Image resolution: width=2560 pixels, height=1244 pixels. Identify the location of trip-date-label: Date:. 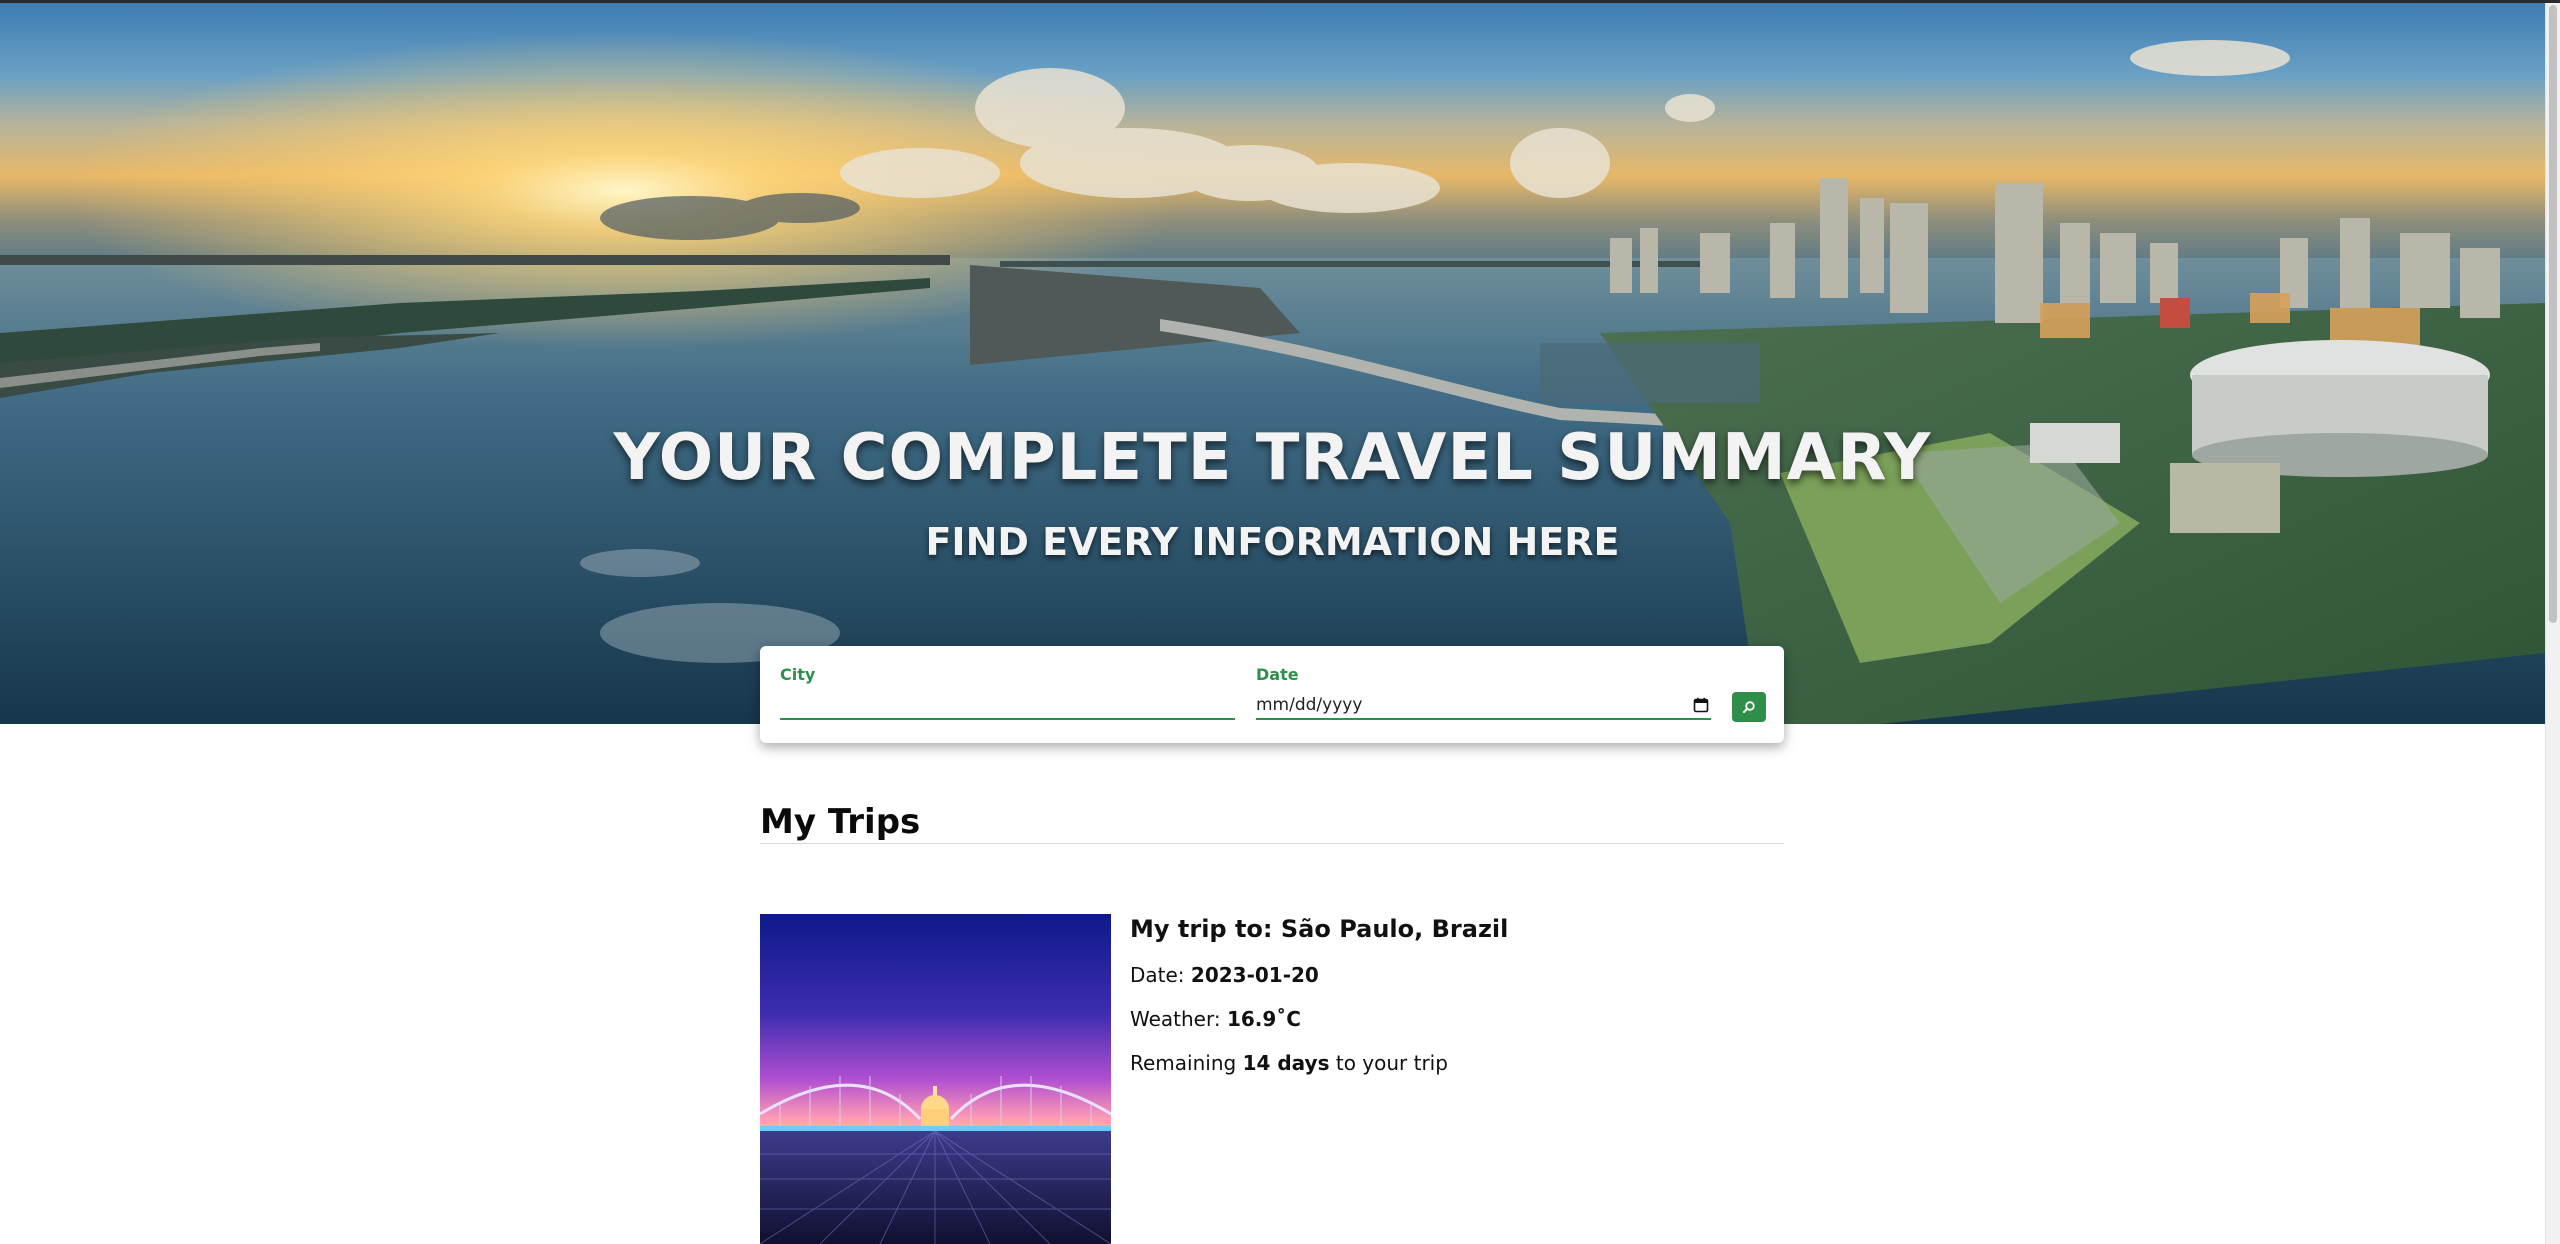
(1160, 975).